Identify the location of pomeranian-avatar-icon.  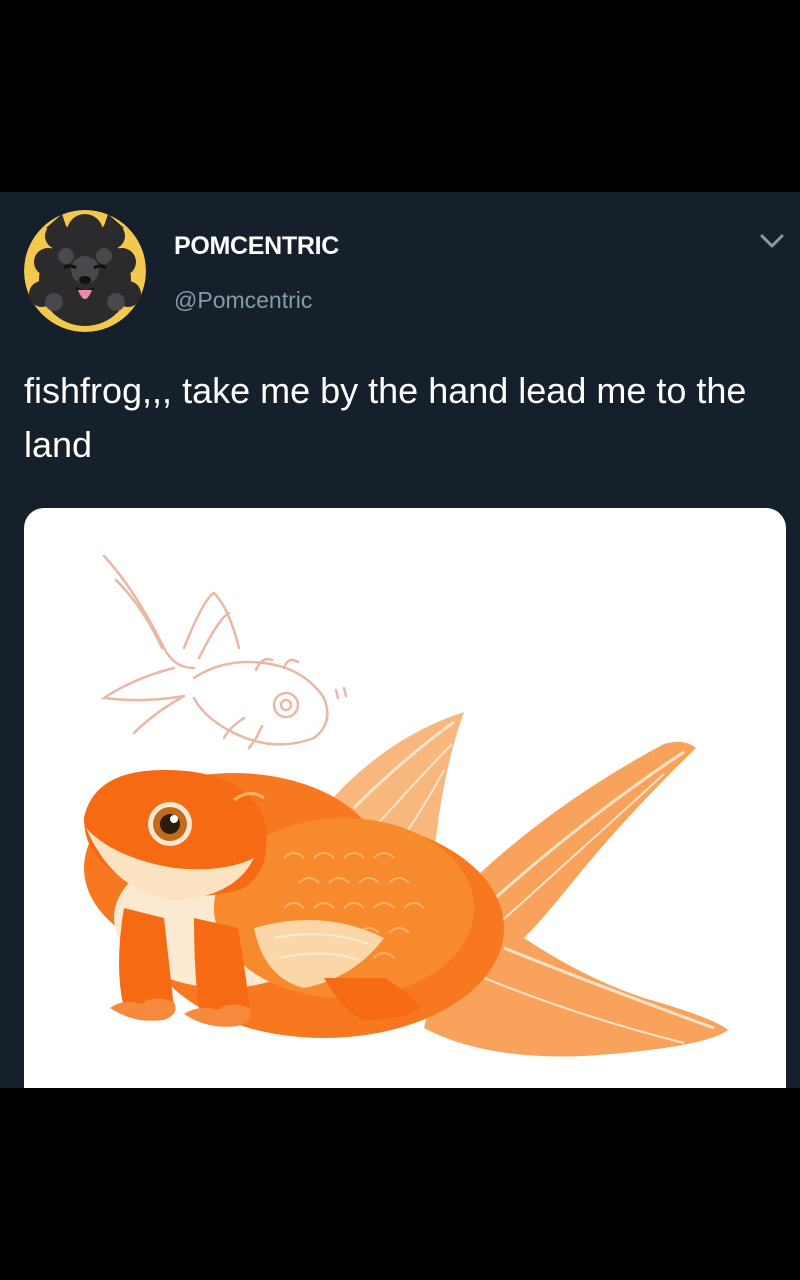
(85, 271).